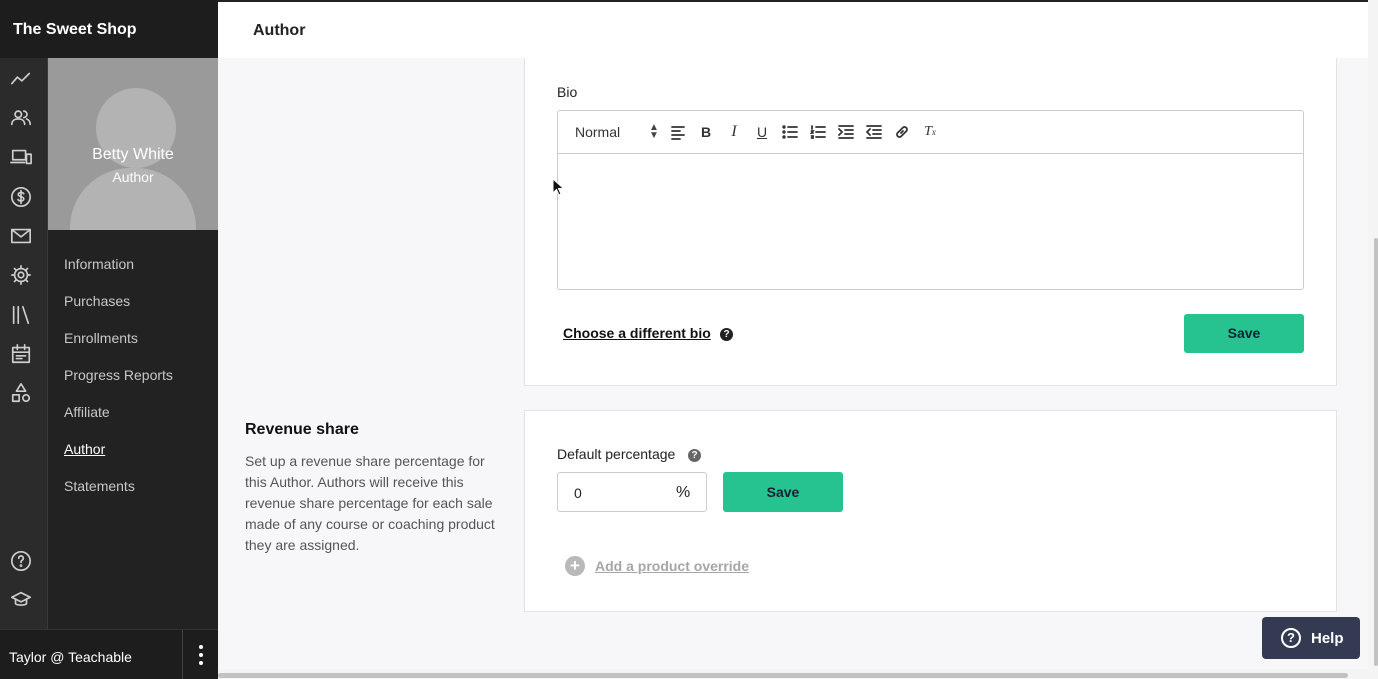 The image size is (1378, 679). I want to click on subnav-item-information: Information, so click(118, 273).